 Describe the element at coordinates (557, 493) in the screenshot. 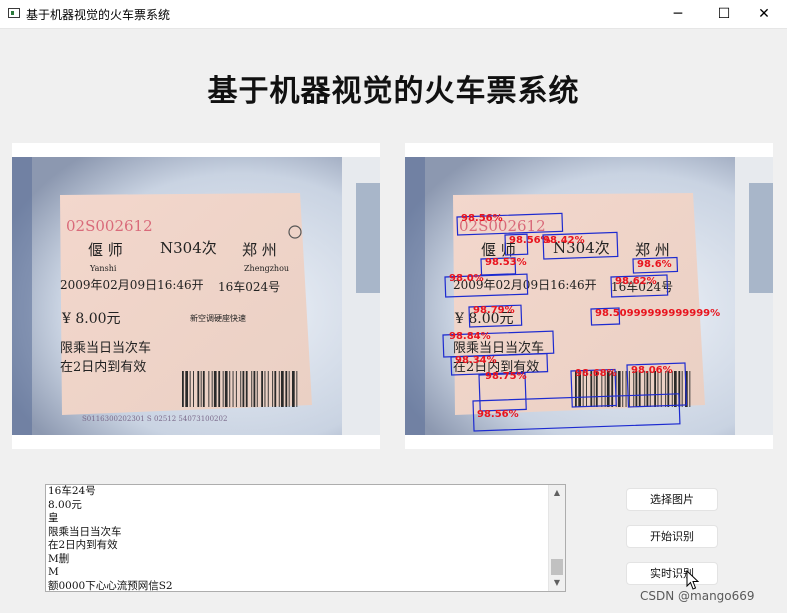

I see `scroll-up-icon: ▲` at that location.